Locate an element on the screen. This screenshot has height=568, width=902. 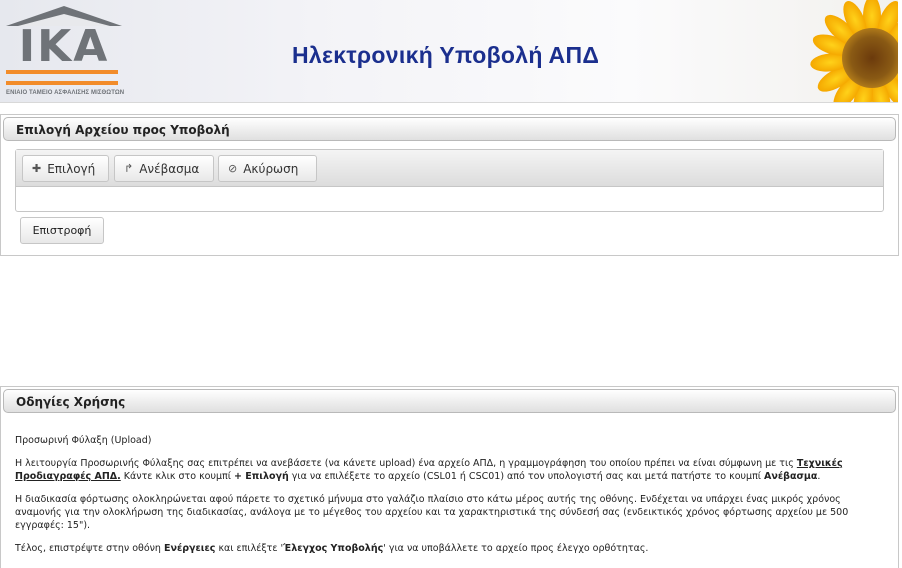
bold-text: Ανέβασμα is located at coordinates (791, 476).